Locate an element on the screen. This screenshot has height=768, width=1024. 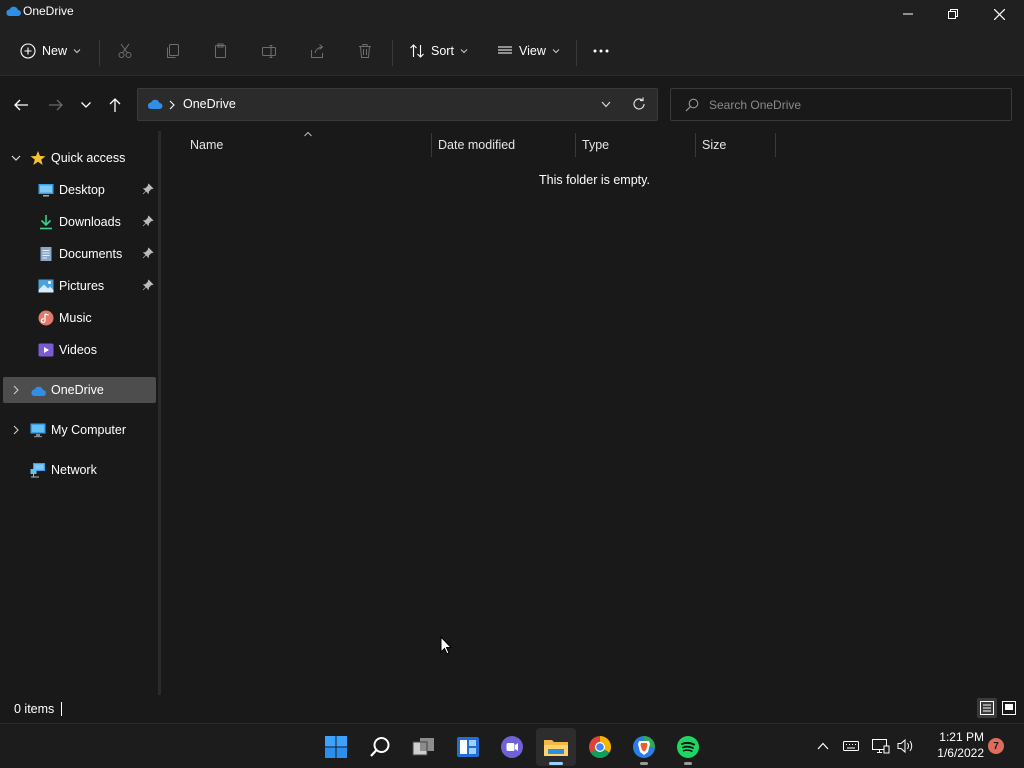
sidebar-item-desktop: Desktop is located at coordinates (79, 190).